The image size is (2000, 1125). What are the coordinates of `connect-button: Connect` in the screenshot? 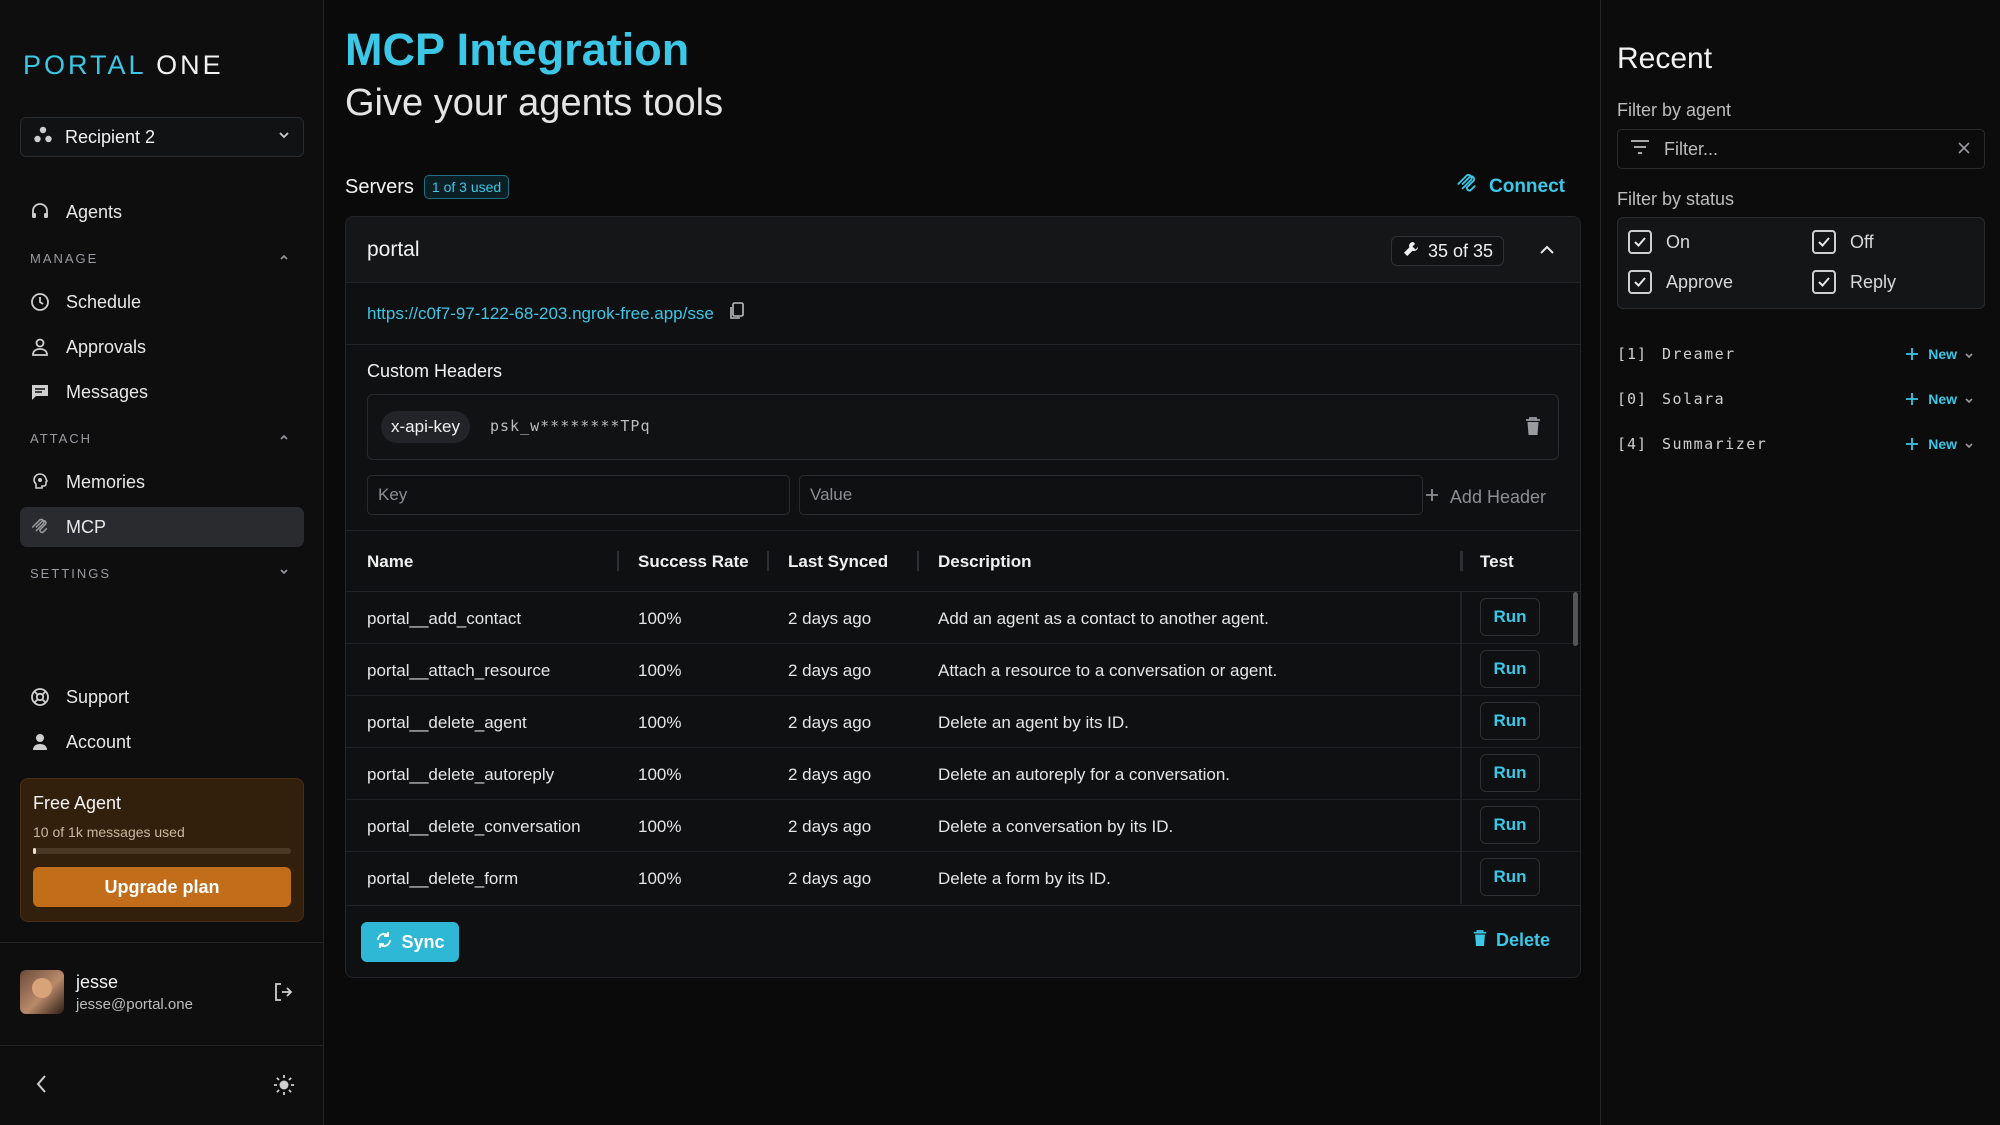 It's located at (1510, 187).